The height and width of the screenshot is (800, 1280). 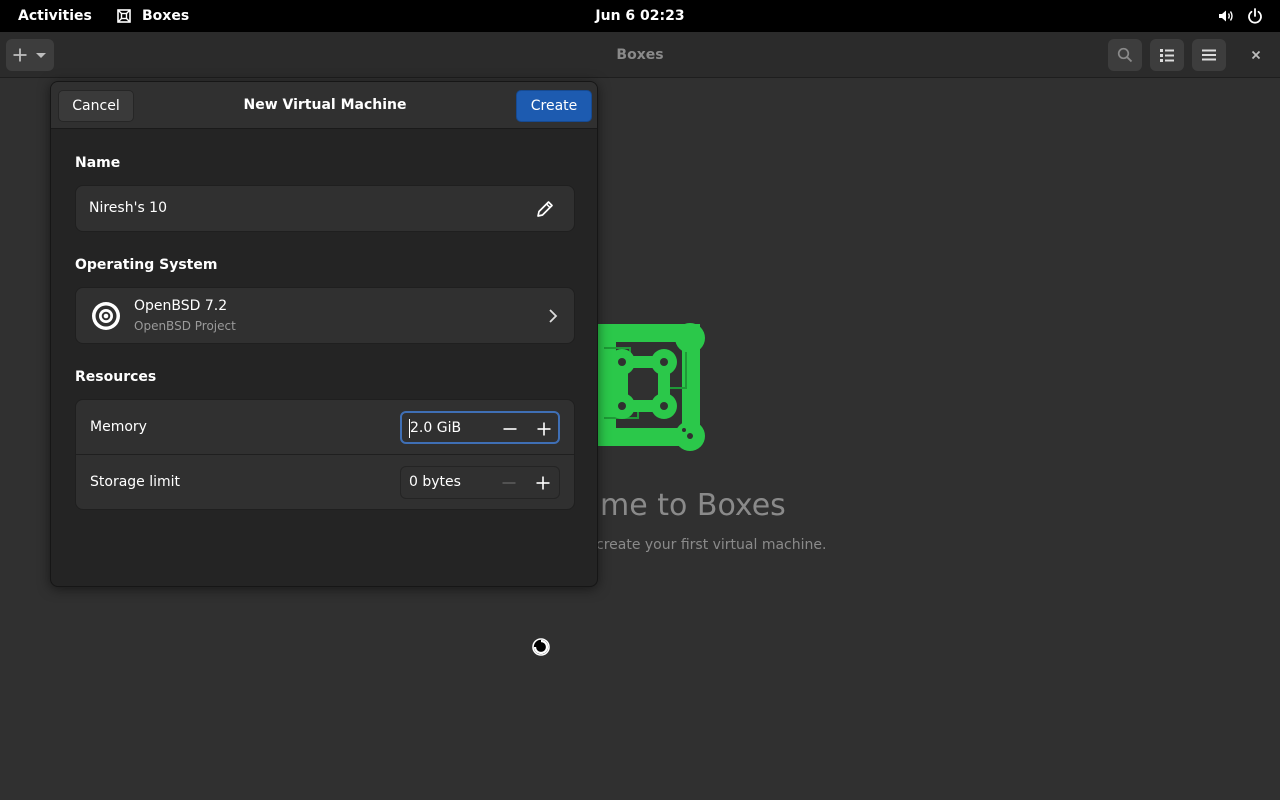 I want to click on app-menu-label: Boxes, so click(x=166, y=16).